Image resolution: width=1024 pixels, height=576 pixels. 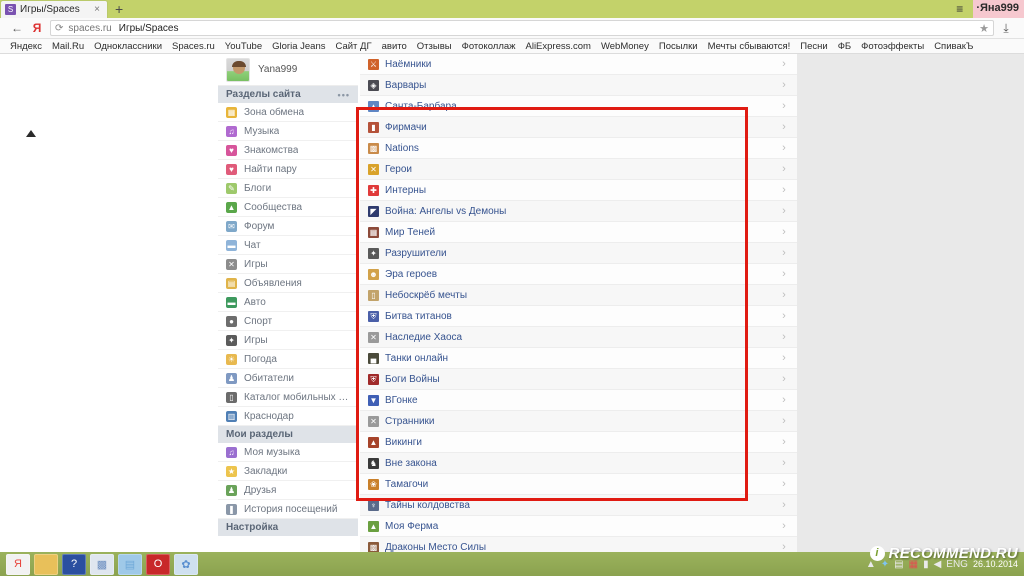 What do you see at coordinates (578, 190) in the screenshot?
I see `game-list-item: ✚ Интерны ›` at bounding box center [578, 190].